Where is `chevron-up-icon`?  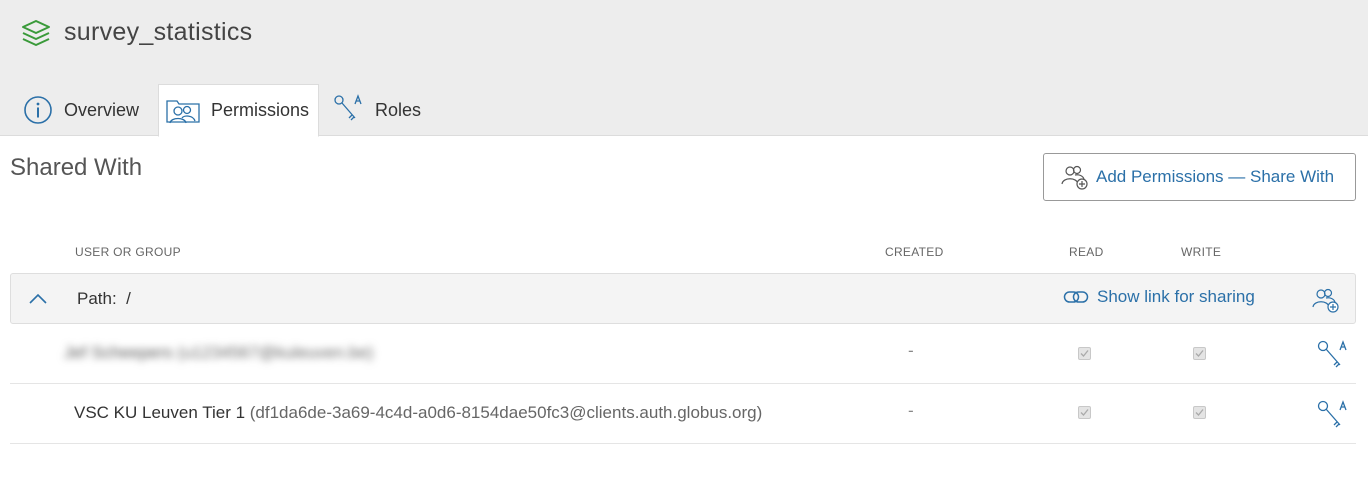 chevron-up-icon is located at coordinates (38, 299).